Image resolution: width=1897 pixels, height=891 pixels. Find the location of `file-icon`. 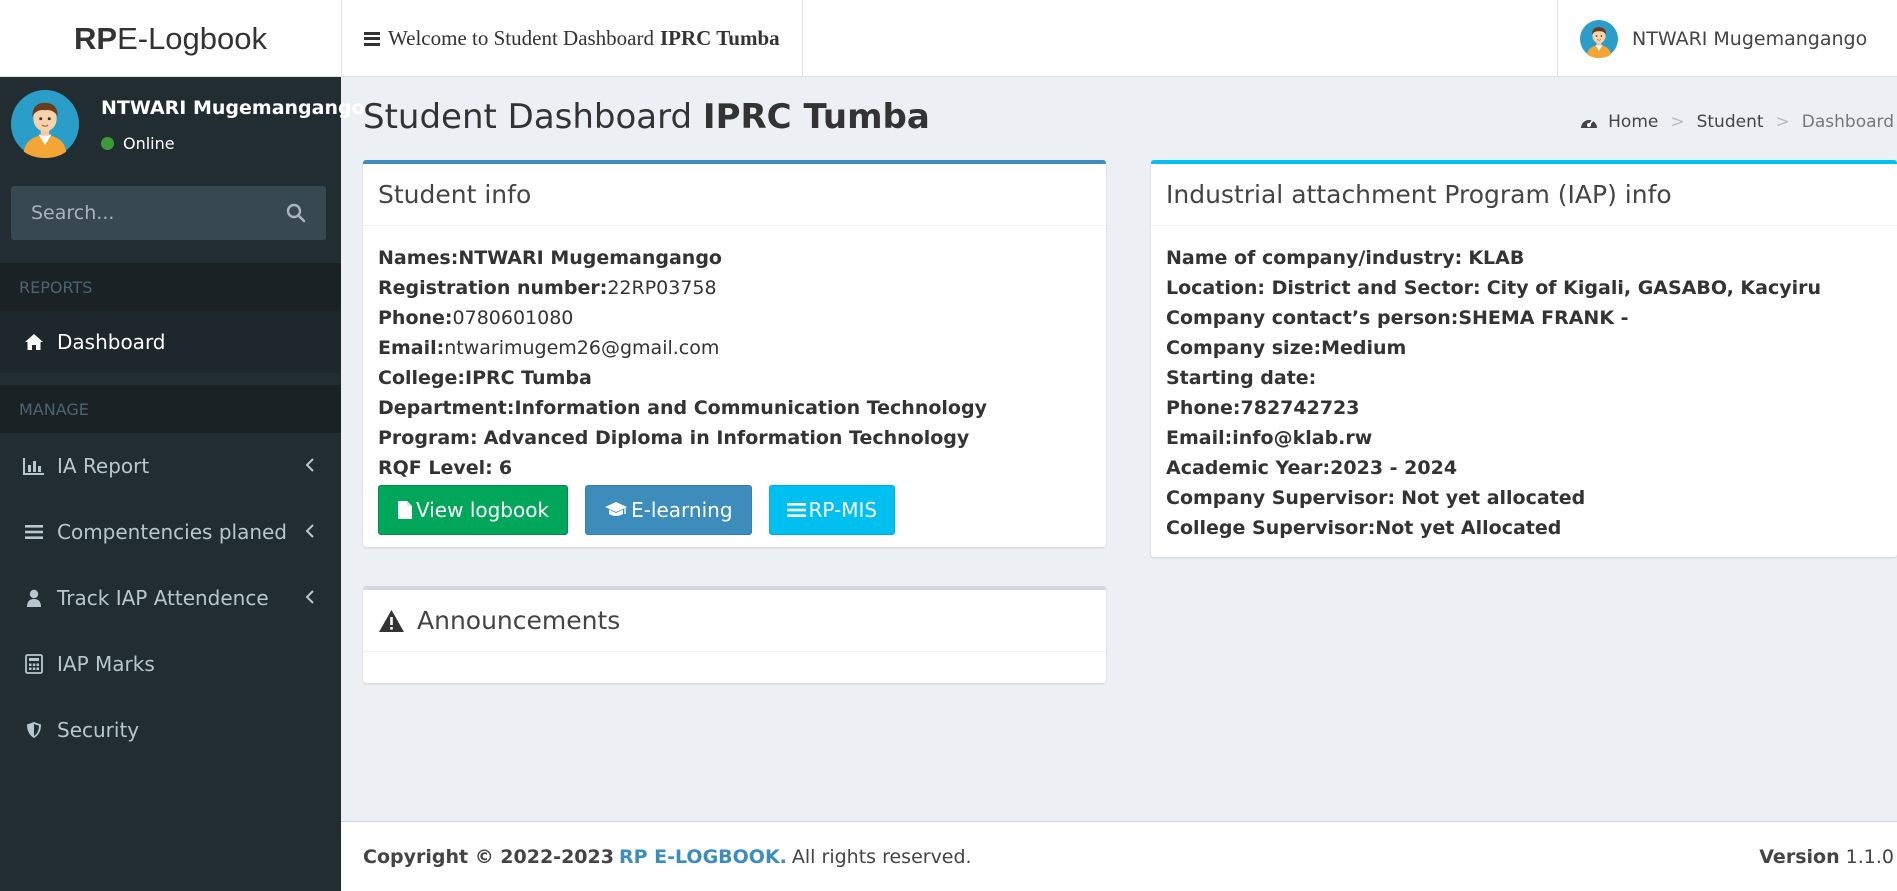

file-icon is located at coordinates (405, 510).